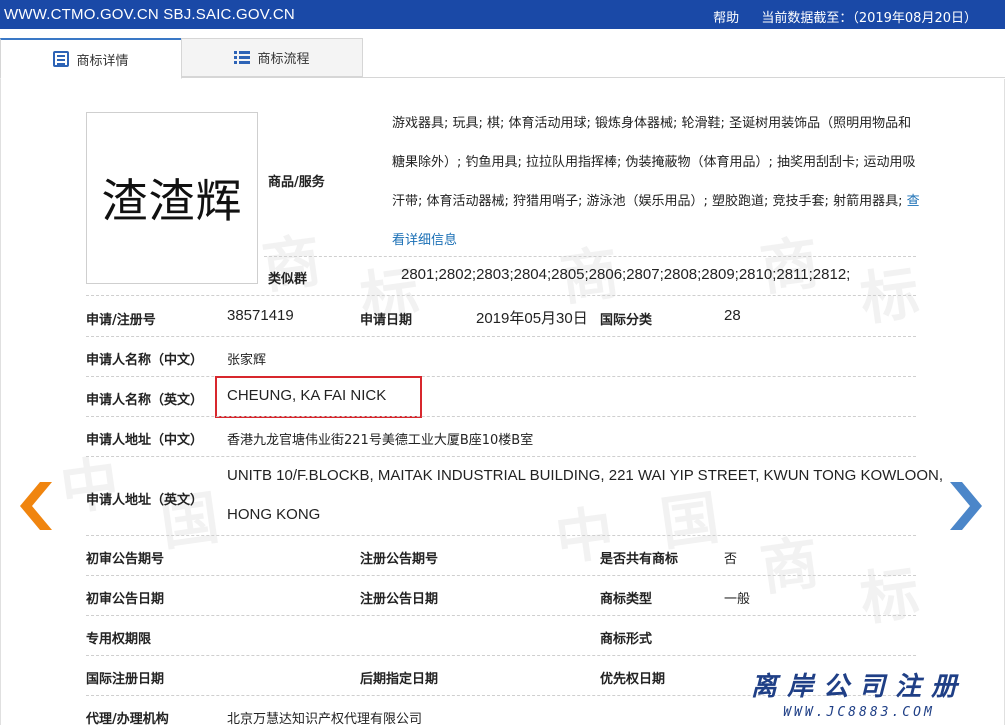 The height and width of the screenshot is (725, 1005). Describe the element at coordinates (859, 712) in the screenshot. I see `logo-url: WWW.JC8883.COM` at that location.